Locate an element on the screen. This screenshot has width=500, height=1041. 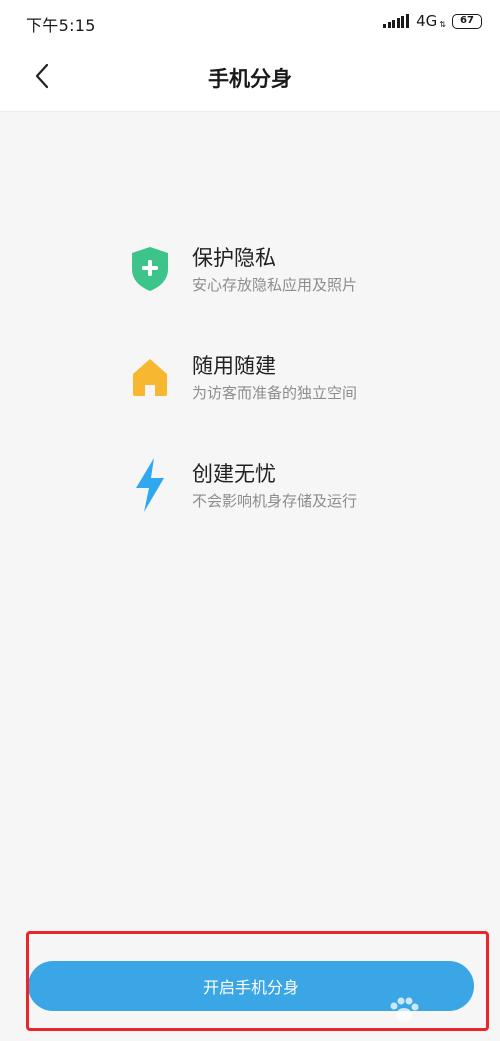
lightning-icon is located at coordinates (150, 485).